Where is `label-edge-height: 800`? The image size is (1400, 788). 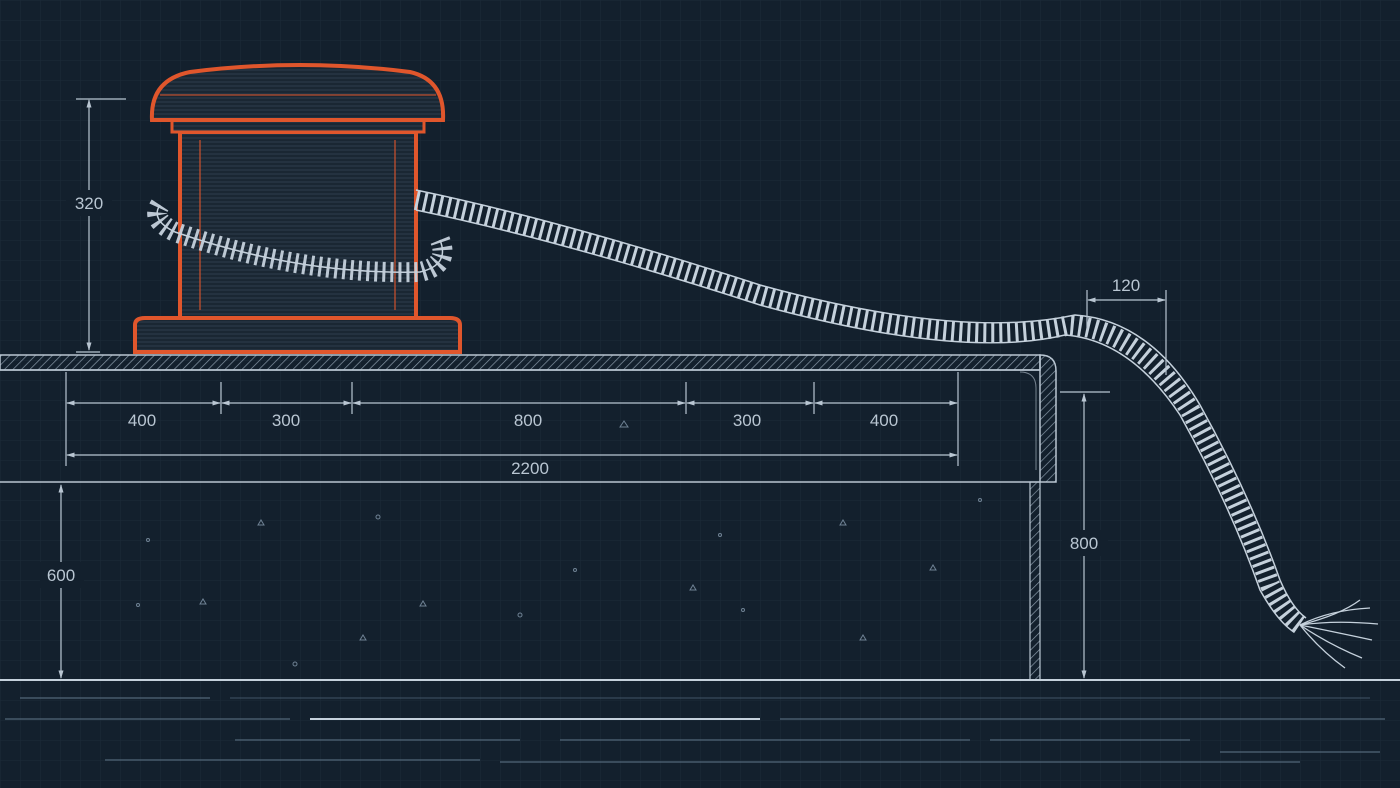
label-edge-height: 800 is located at coordinates (1084, 543).